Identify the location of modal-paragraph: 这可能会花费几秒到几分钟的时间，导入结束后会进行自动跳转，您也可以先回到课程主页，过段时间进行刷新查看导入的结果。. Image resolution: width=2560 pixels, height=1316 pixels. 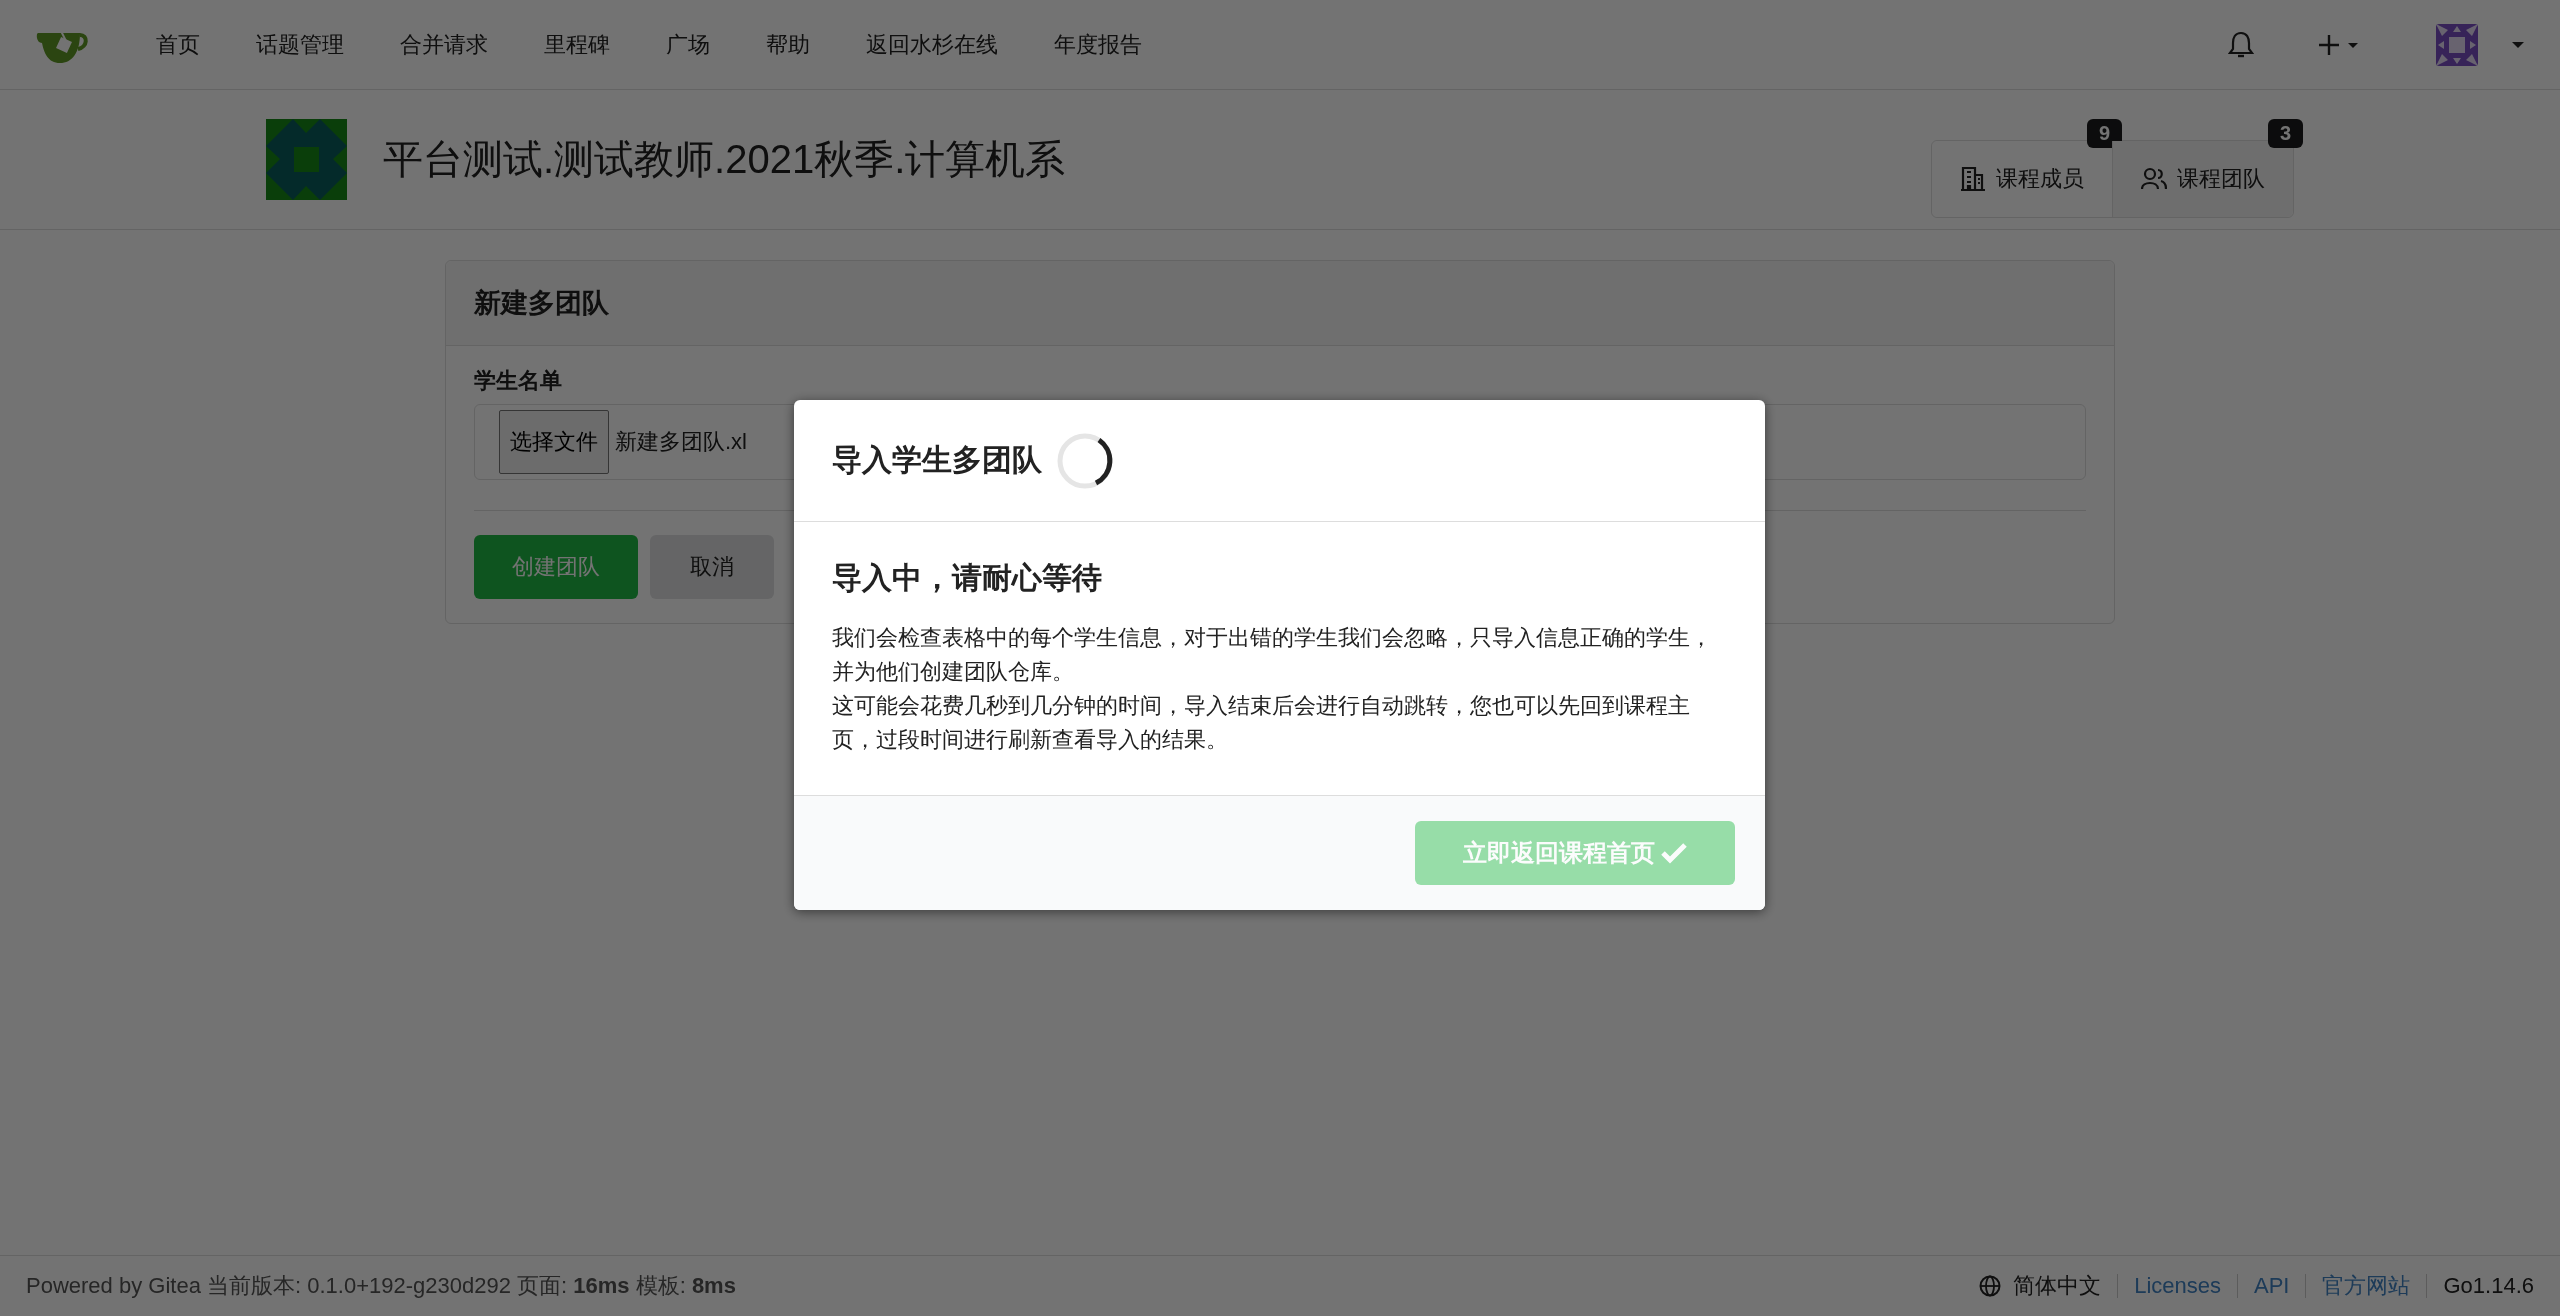
(1261, 723).